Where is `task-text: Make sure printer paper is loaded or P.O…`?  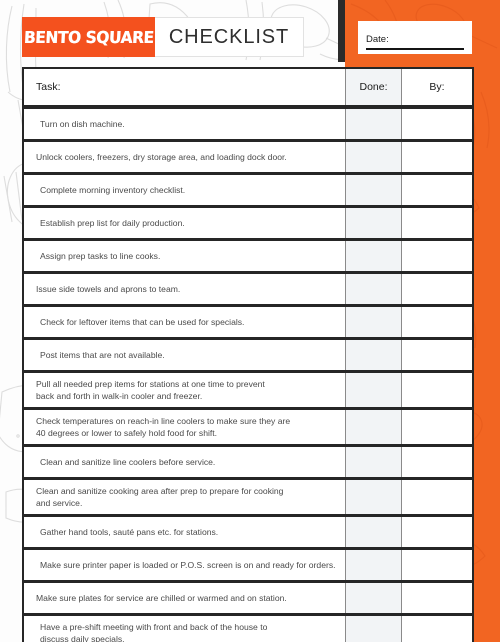 task-text: Make sure printer paper is loaded or P.O… is located at coordinates (188, 564).